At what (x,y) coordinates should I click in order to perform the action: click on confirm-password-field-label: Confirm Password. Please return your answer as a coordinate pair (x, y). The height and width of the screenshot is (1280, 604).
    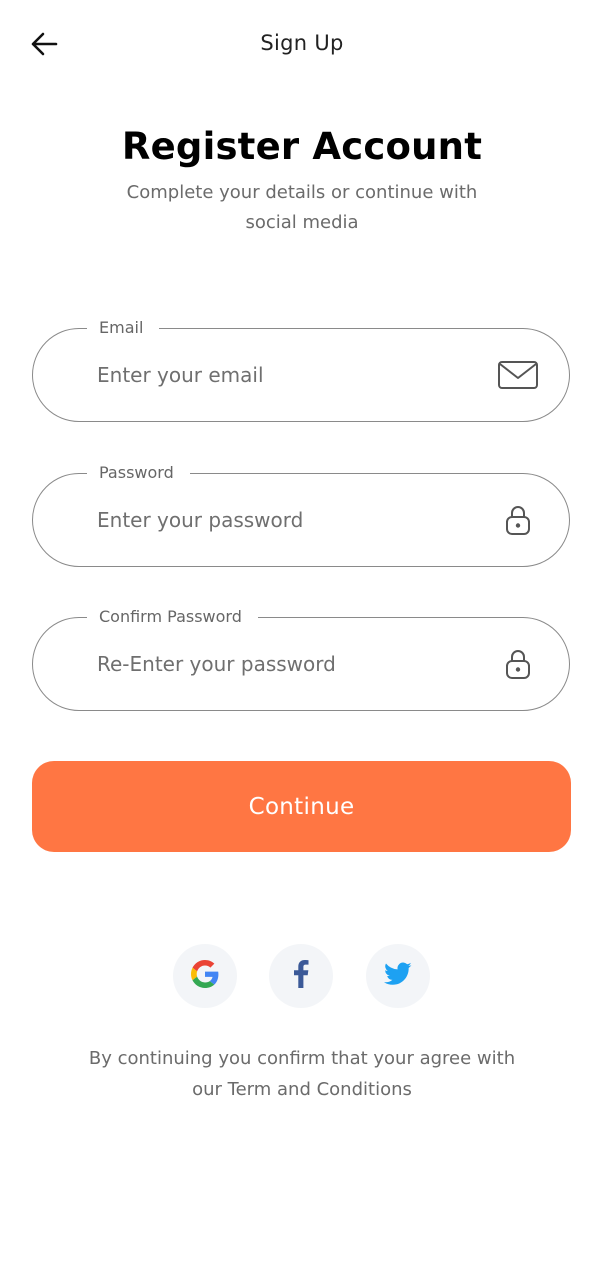
    Looking at the image, I should click on (172, 617).